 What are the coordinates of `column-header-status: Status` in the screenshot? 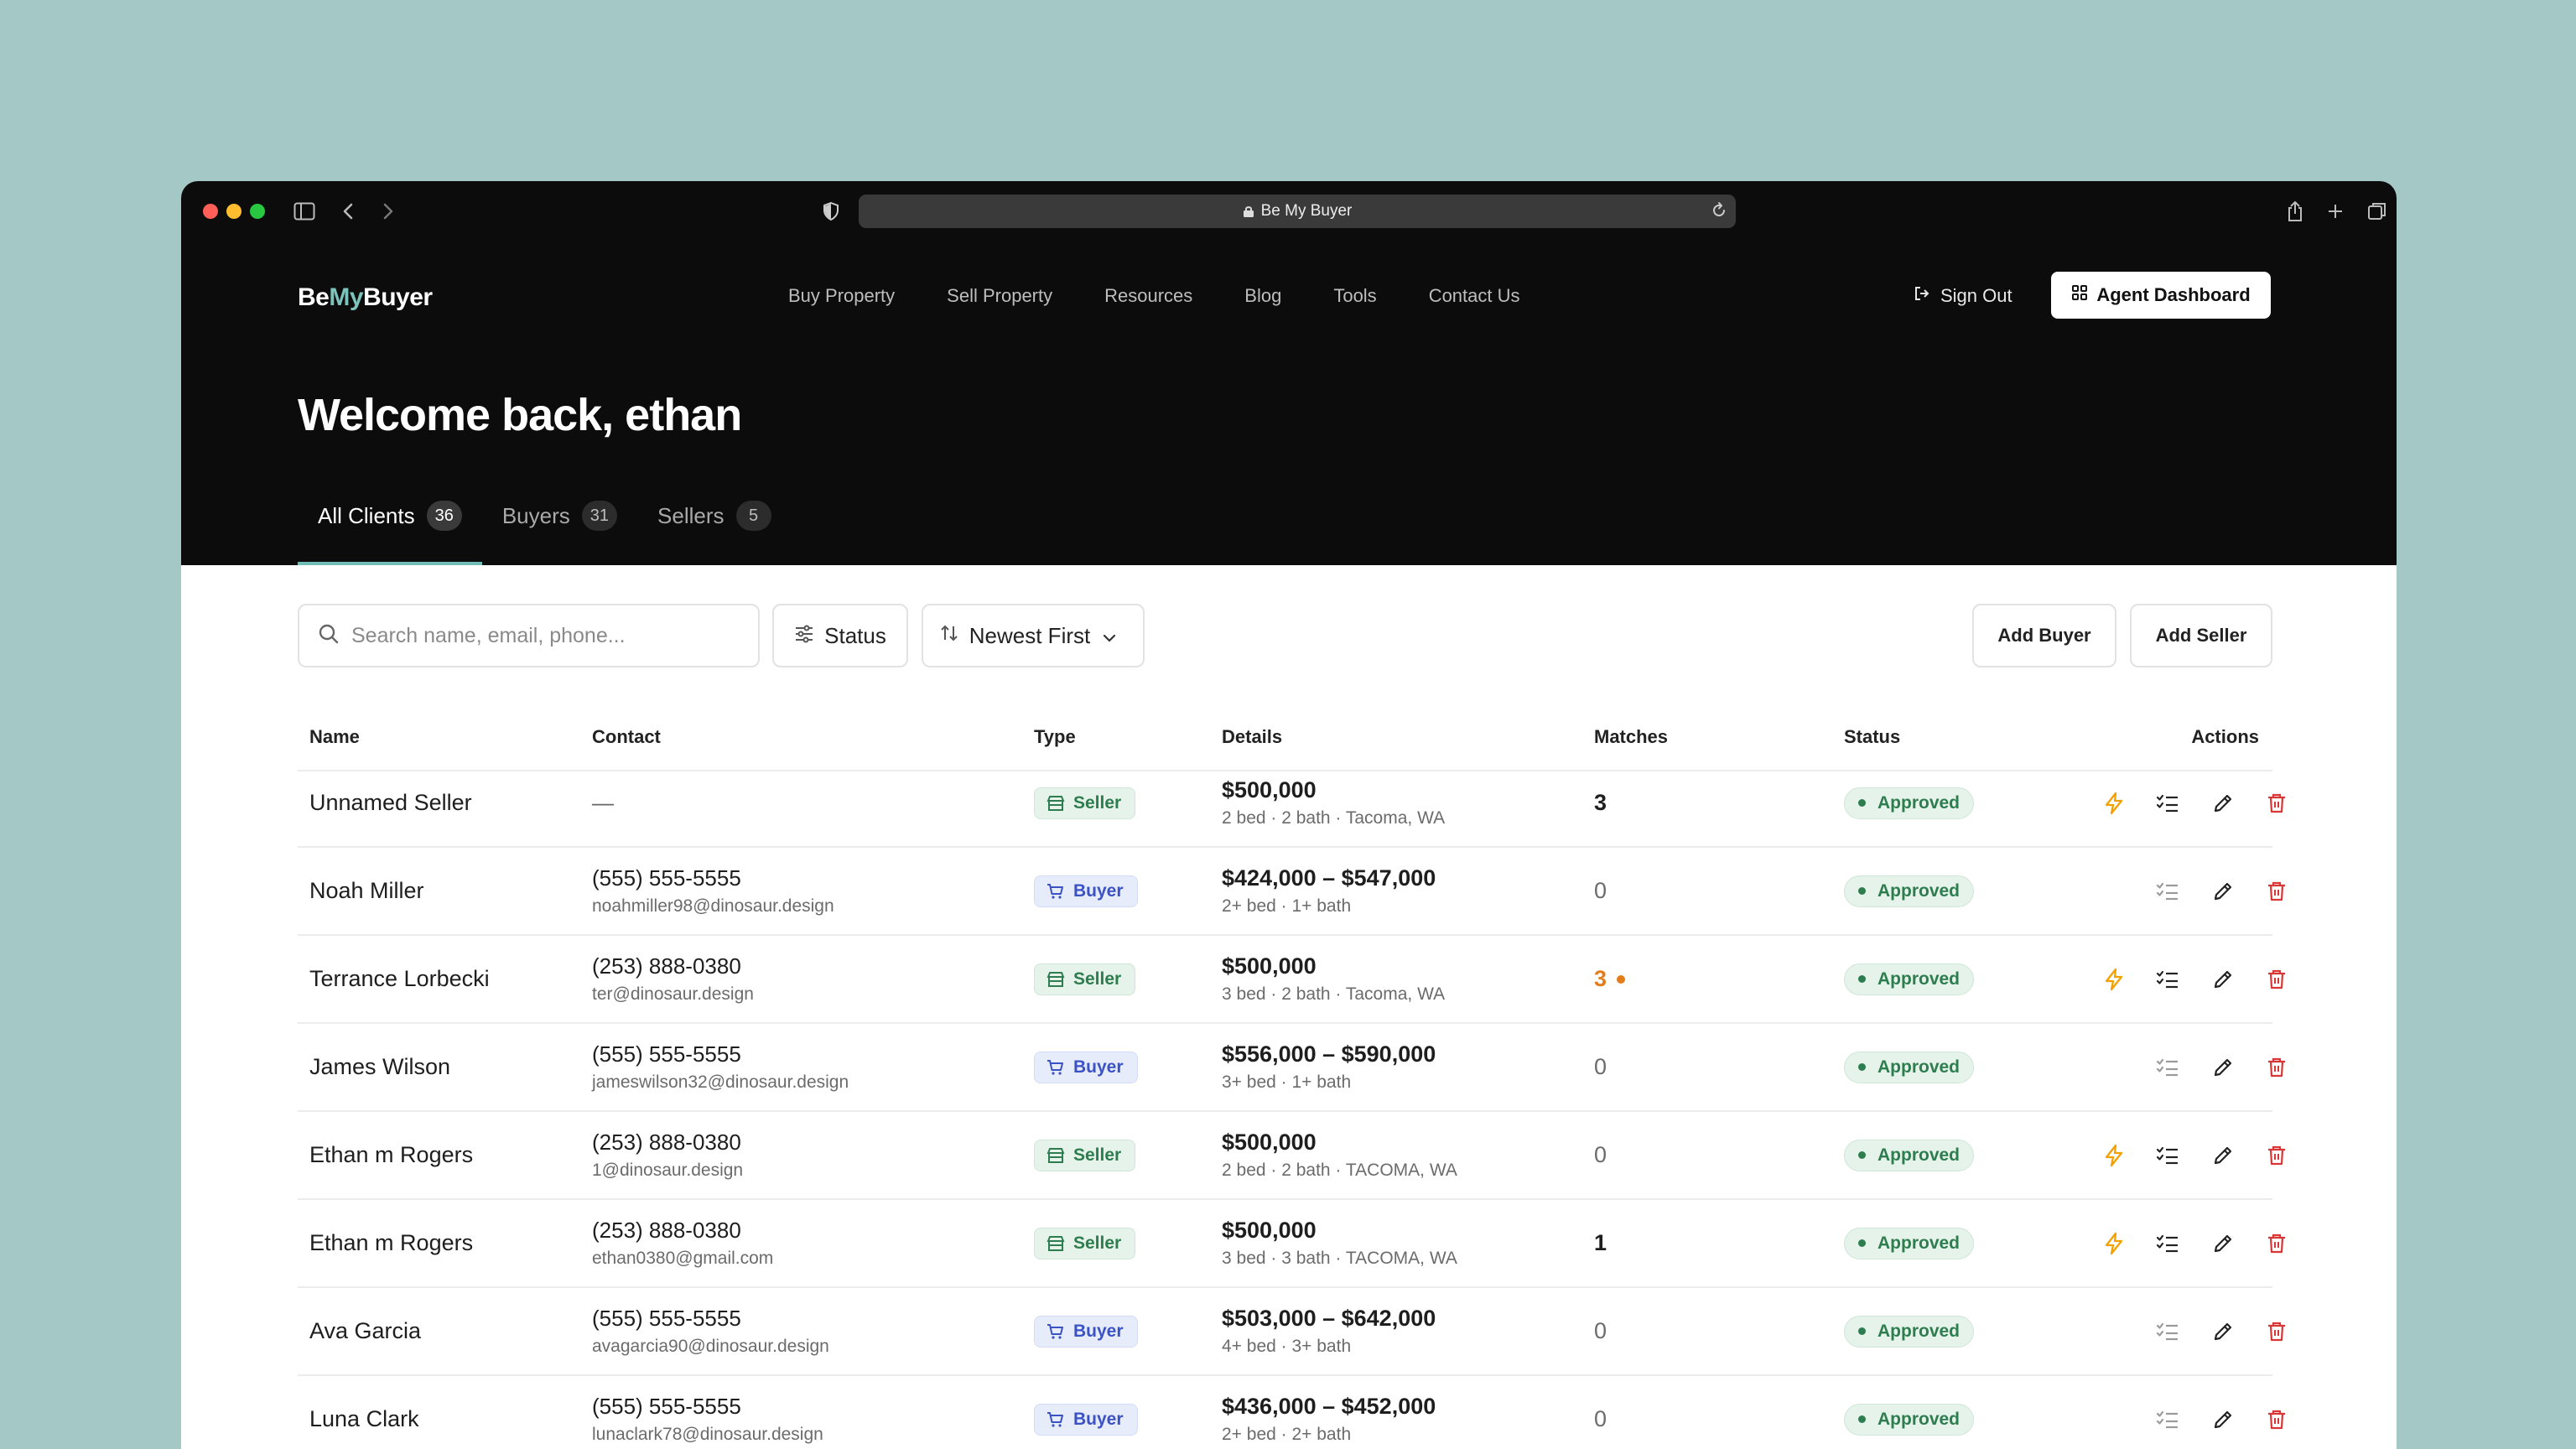 It's located at (1872, 737).